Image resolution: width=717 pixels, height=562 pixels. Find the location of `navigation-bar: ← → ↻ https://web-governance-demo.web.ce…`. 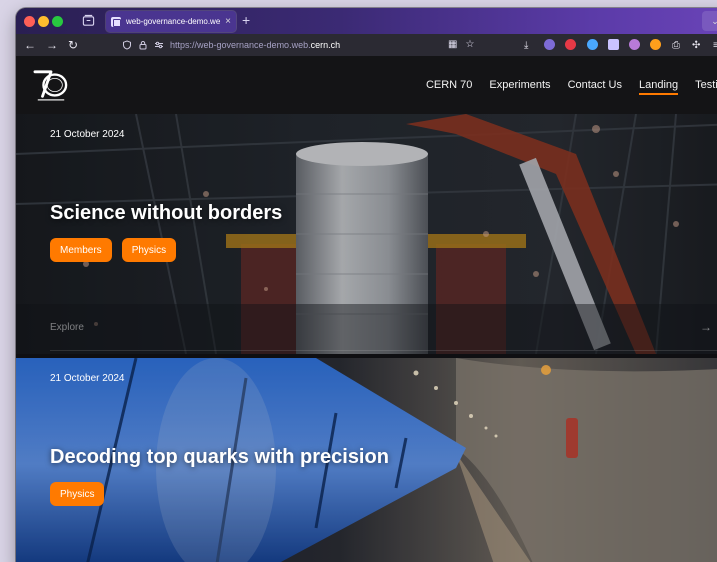

navigation-bar: ← → ↻ https://web-governance-demo.web.ce… is located at coordinates (366, 45).